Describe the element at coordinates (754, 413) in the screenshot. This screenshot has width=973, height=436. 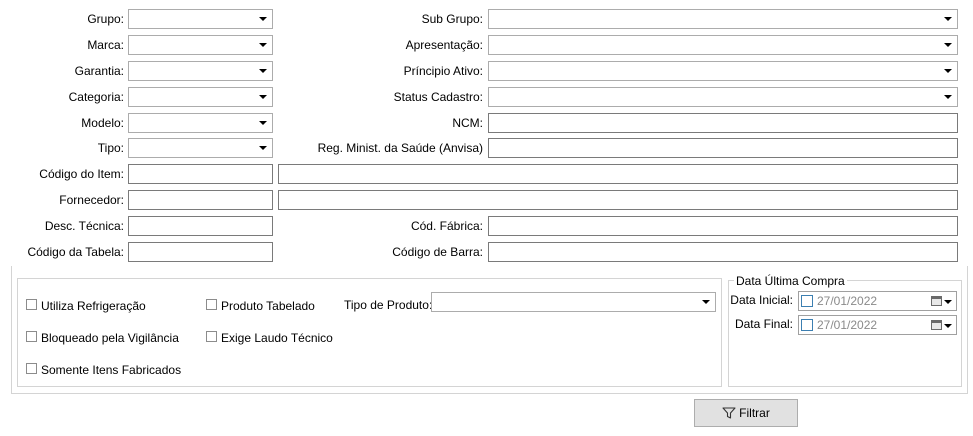
I see `filtrar-label: Filtrar` at that location.